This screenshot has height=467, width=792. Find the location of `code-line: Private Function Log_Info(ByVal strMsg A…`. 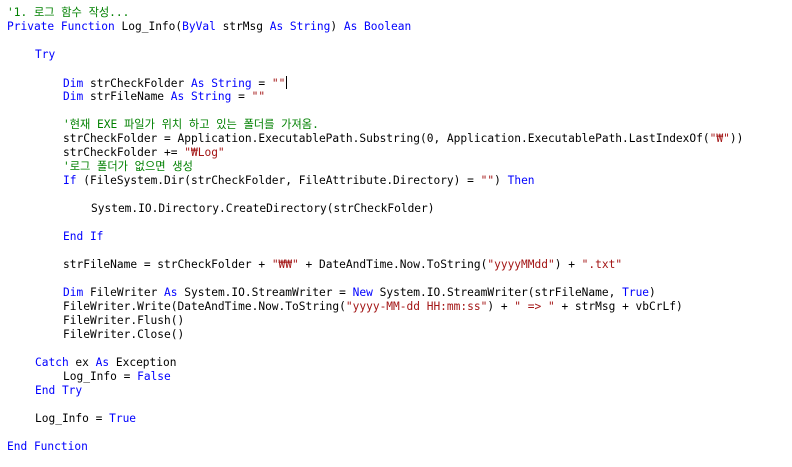

code-line: Private Function Log_Info(ByVal strMsg A… is located at coordinates (209, 27).